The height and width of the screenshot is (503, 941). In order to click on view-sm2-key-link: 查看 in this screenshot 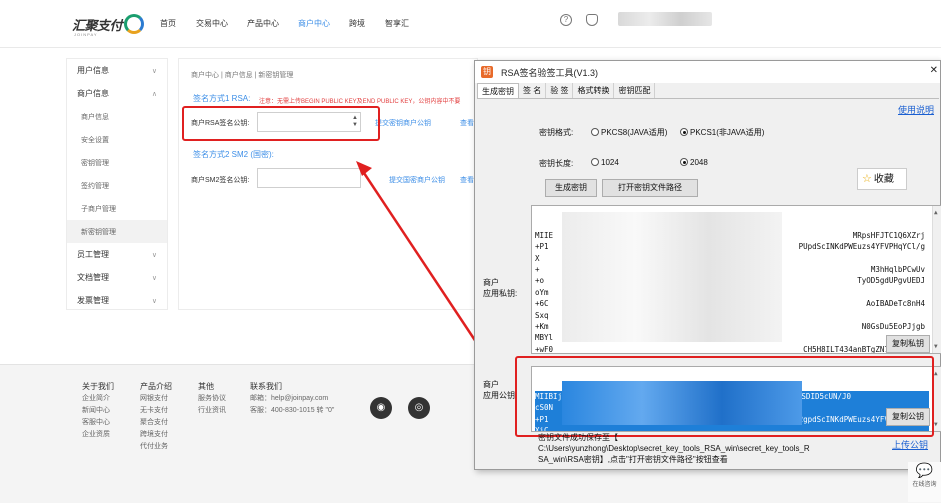, I will do `click(467, 180)`.